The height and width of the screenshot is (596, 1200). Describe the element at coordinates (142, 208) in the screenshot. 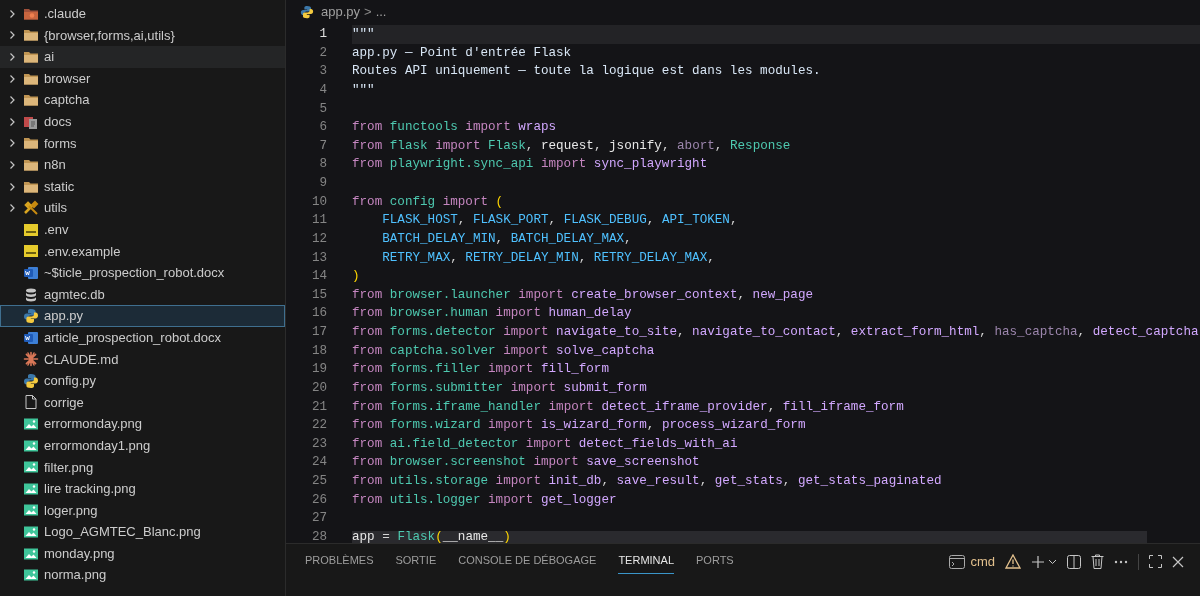

I see `explorer-item: utils` at that location.